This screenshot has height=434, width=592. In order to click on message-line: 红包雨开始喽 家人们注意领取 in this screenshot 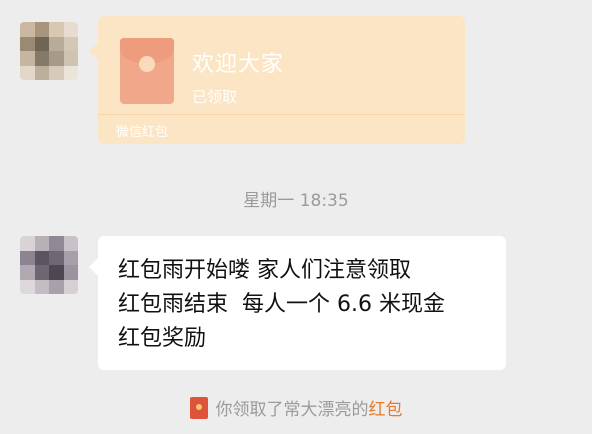, I will do `click(264, 270)`.